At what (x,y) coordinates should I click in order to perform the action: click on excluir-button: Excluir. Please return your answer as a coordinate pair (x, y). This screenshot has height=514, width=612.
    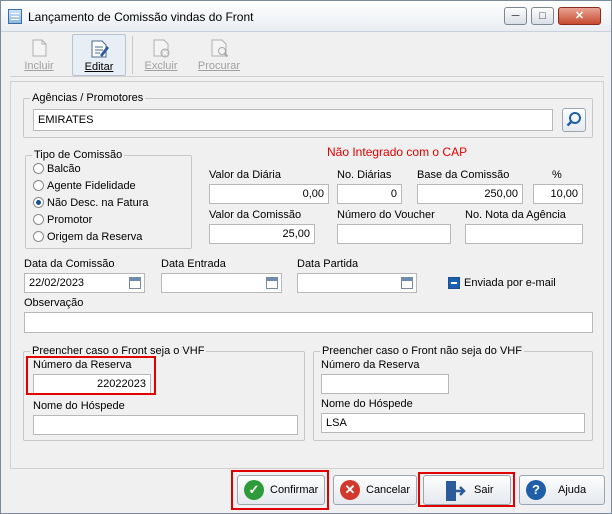
    Looking at the image, I should click on (161, 55).